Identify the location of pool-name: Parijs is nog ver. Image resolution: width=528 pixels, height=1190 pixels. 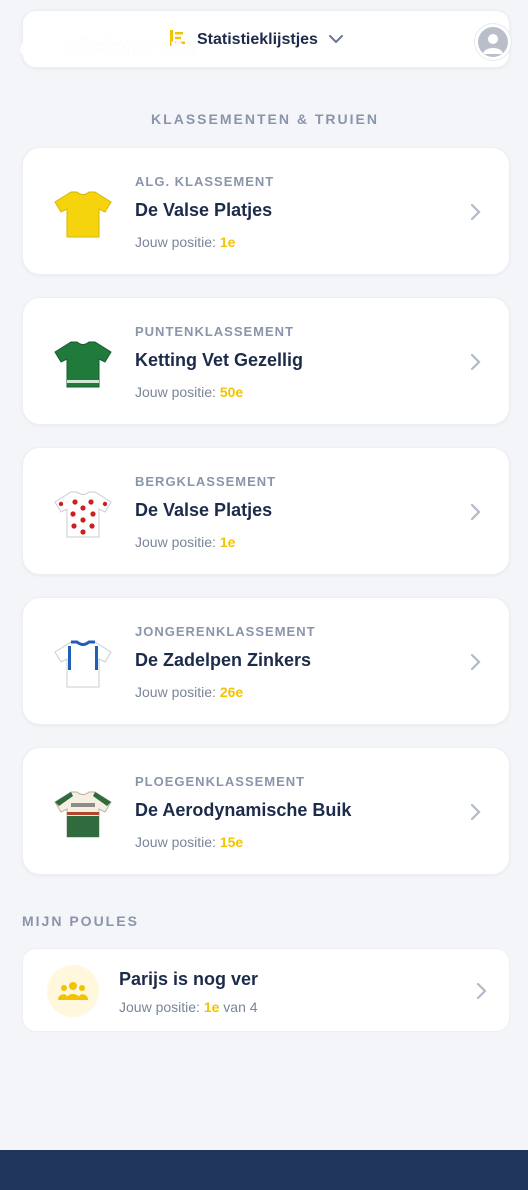
(189, 979).